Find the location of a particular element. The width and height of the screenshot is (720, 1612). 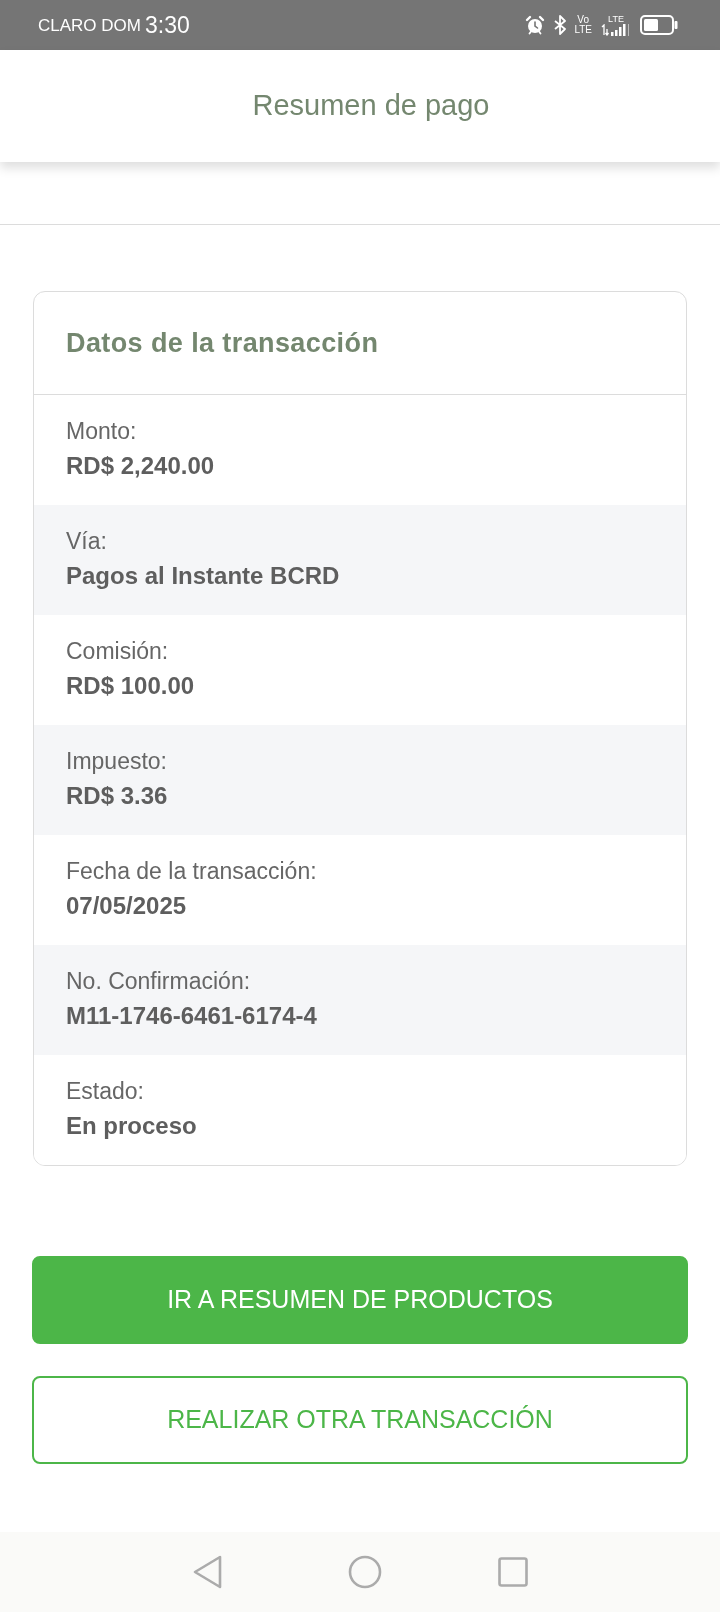

header-title: Resumen de pago is located at coordinates (371, 106).